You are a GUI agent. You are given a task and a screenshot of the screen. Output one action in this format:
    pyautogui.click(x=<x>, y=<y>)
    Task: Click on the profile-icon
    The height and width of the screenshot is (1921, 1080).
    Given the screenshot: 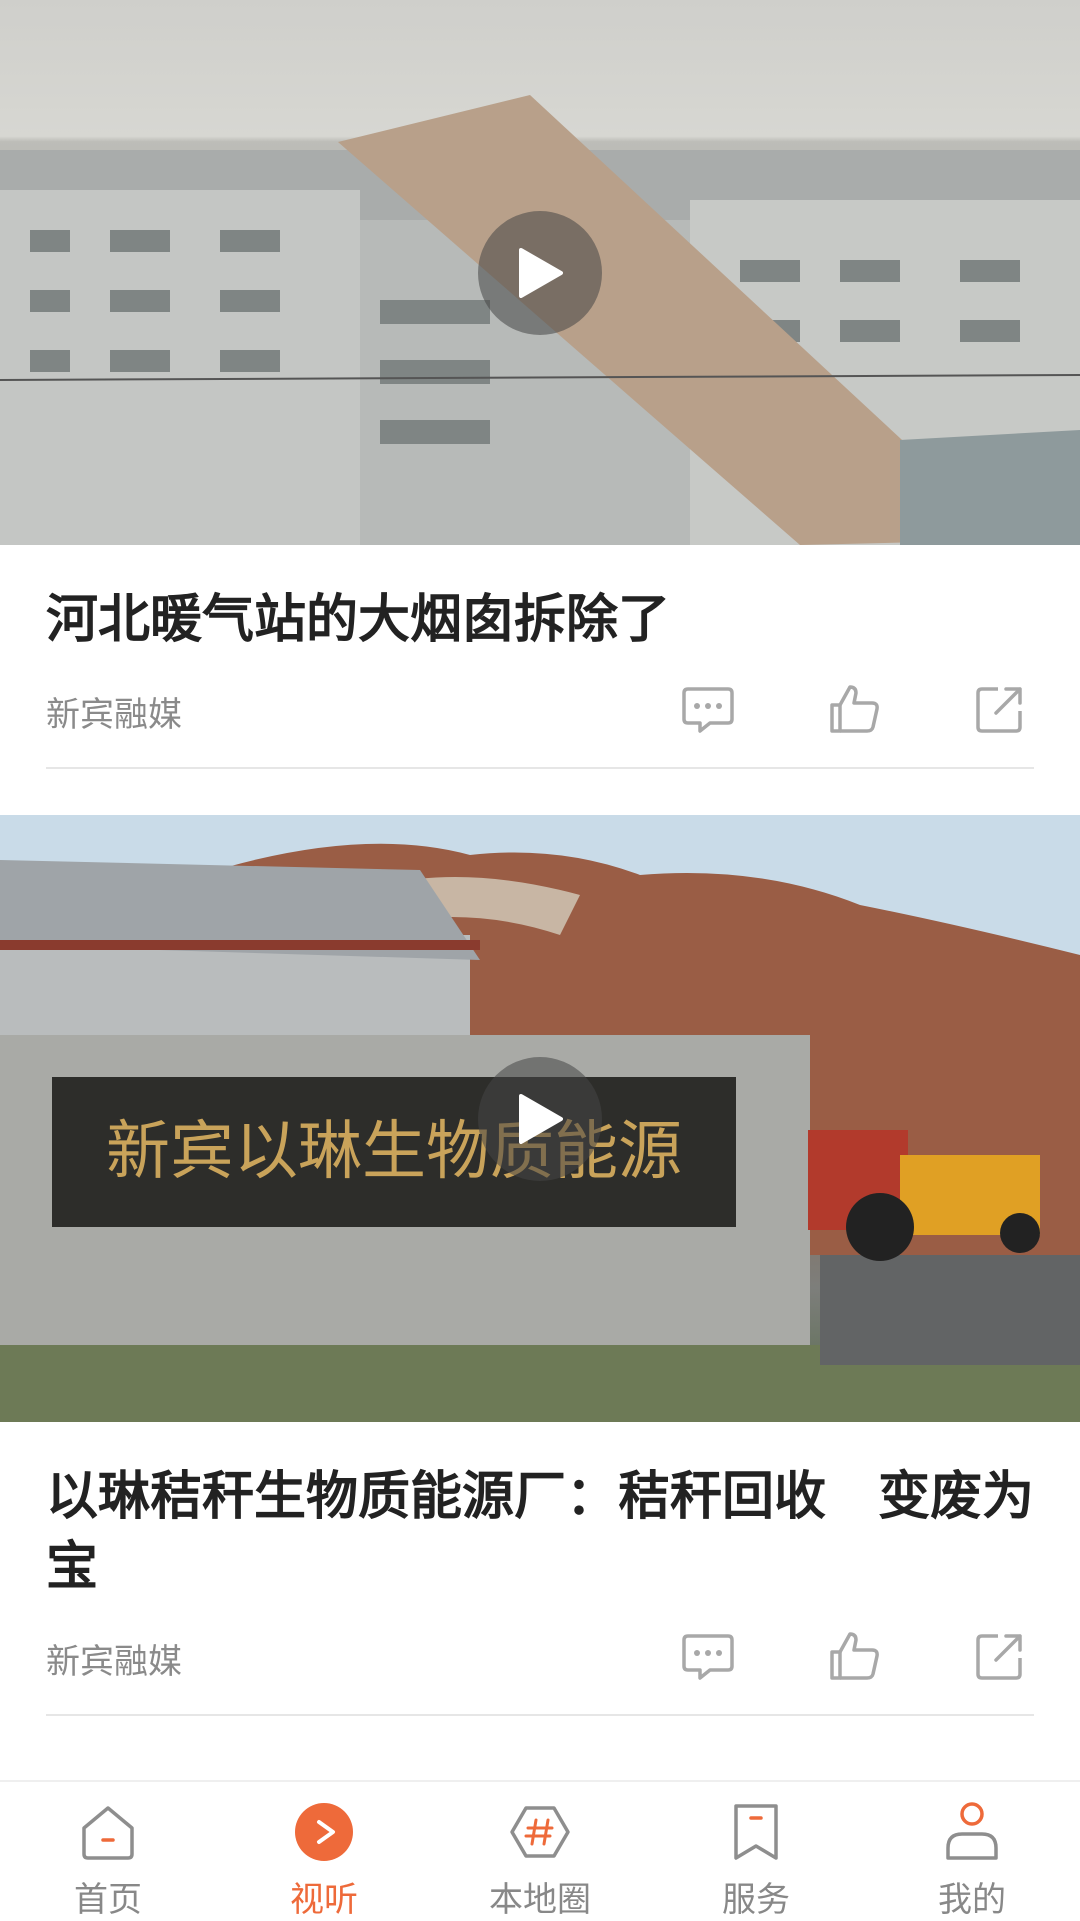 What is the action you would take?
    pyautogui.click(x=972, y=1832)
    